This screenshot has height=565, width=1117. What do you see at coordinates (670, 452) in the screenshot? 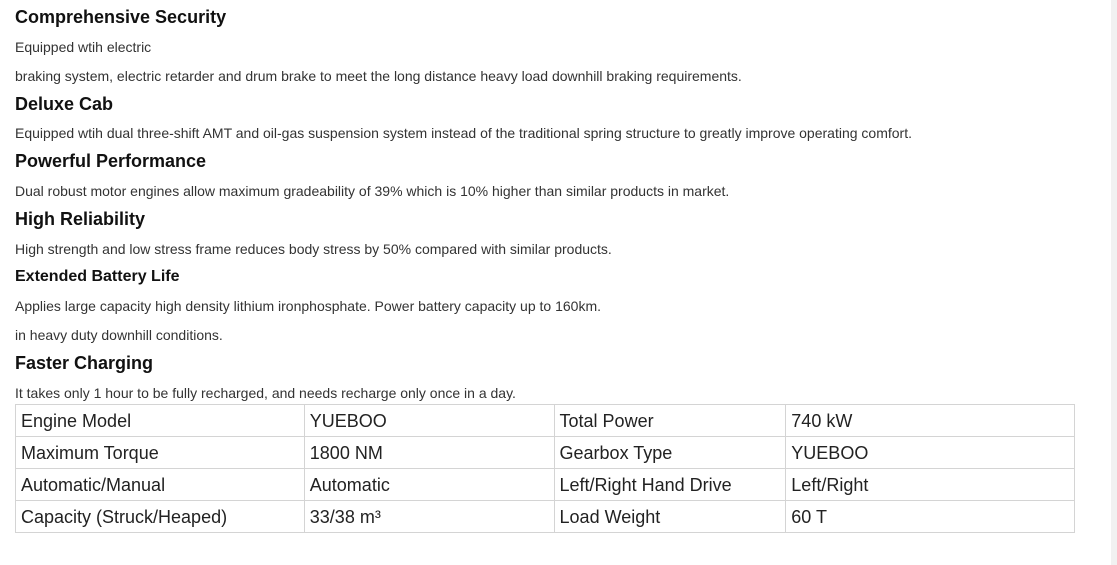
I see `spec-label: Gearbox Type` at bounding box center [670, 452].